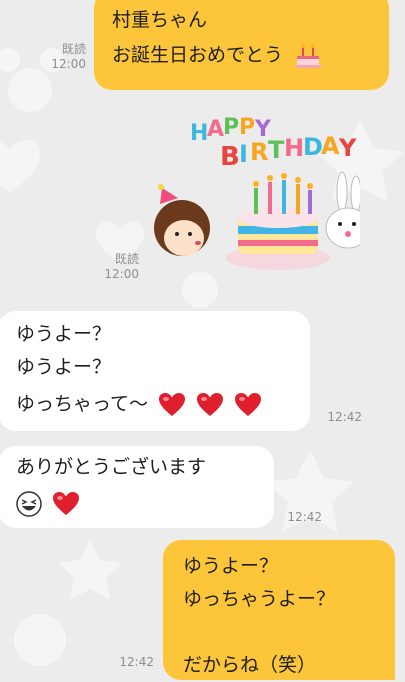  I want to click on message-text: お誕生日おめでとう, so click(198, 55).